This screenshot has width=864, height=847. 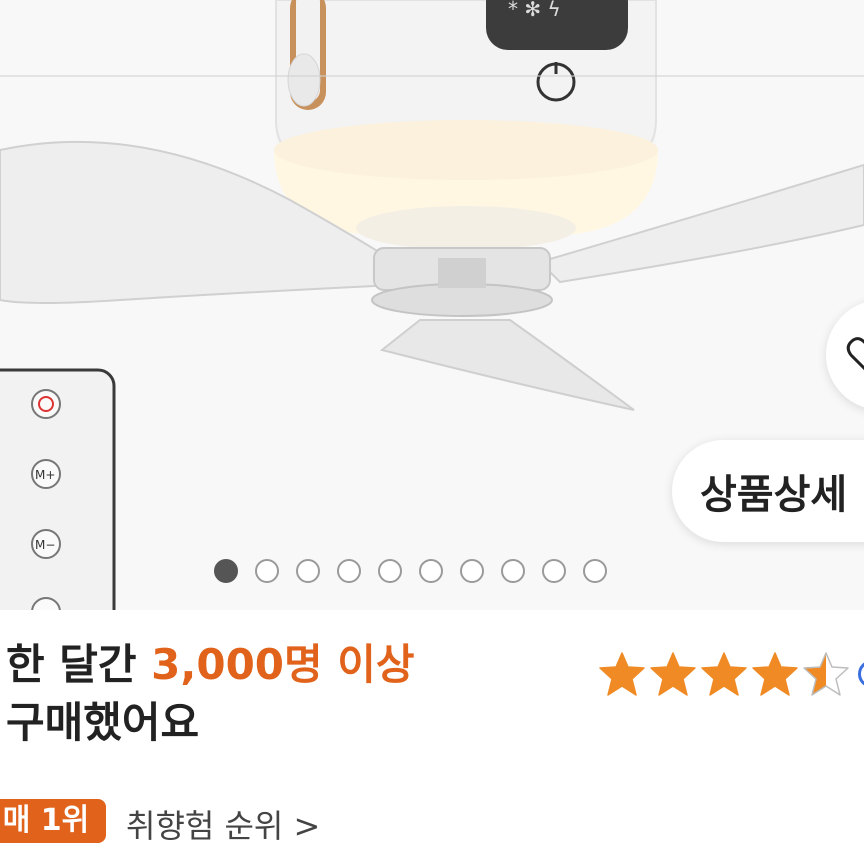 I want to click on product-detail-label: 상품상세, so click(x=774, y=495).